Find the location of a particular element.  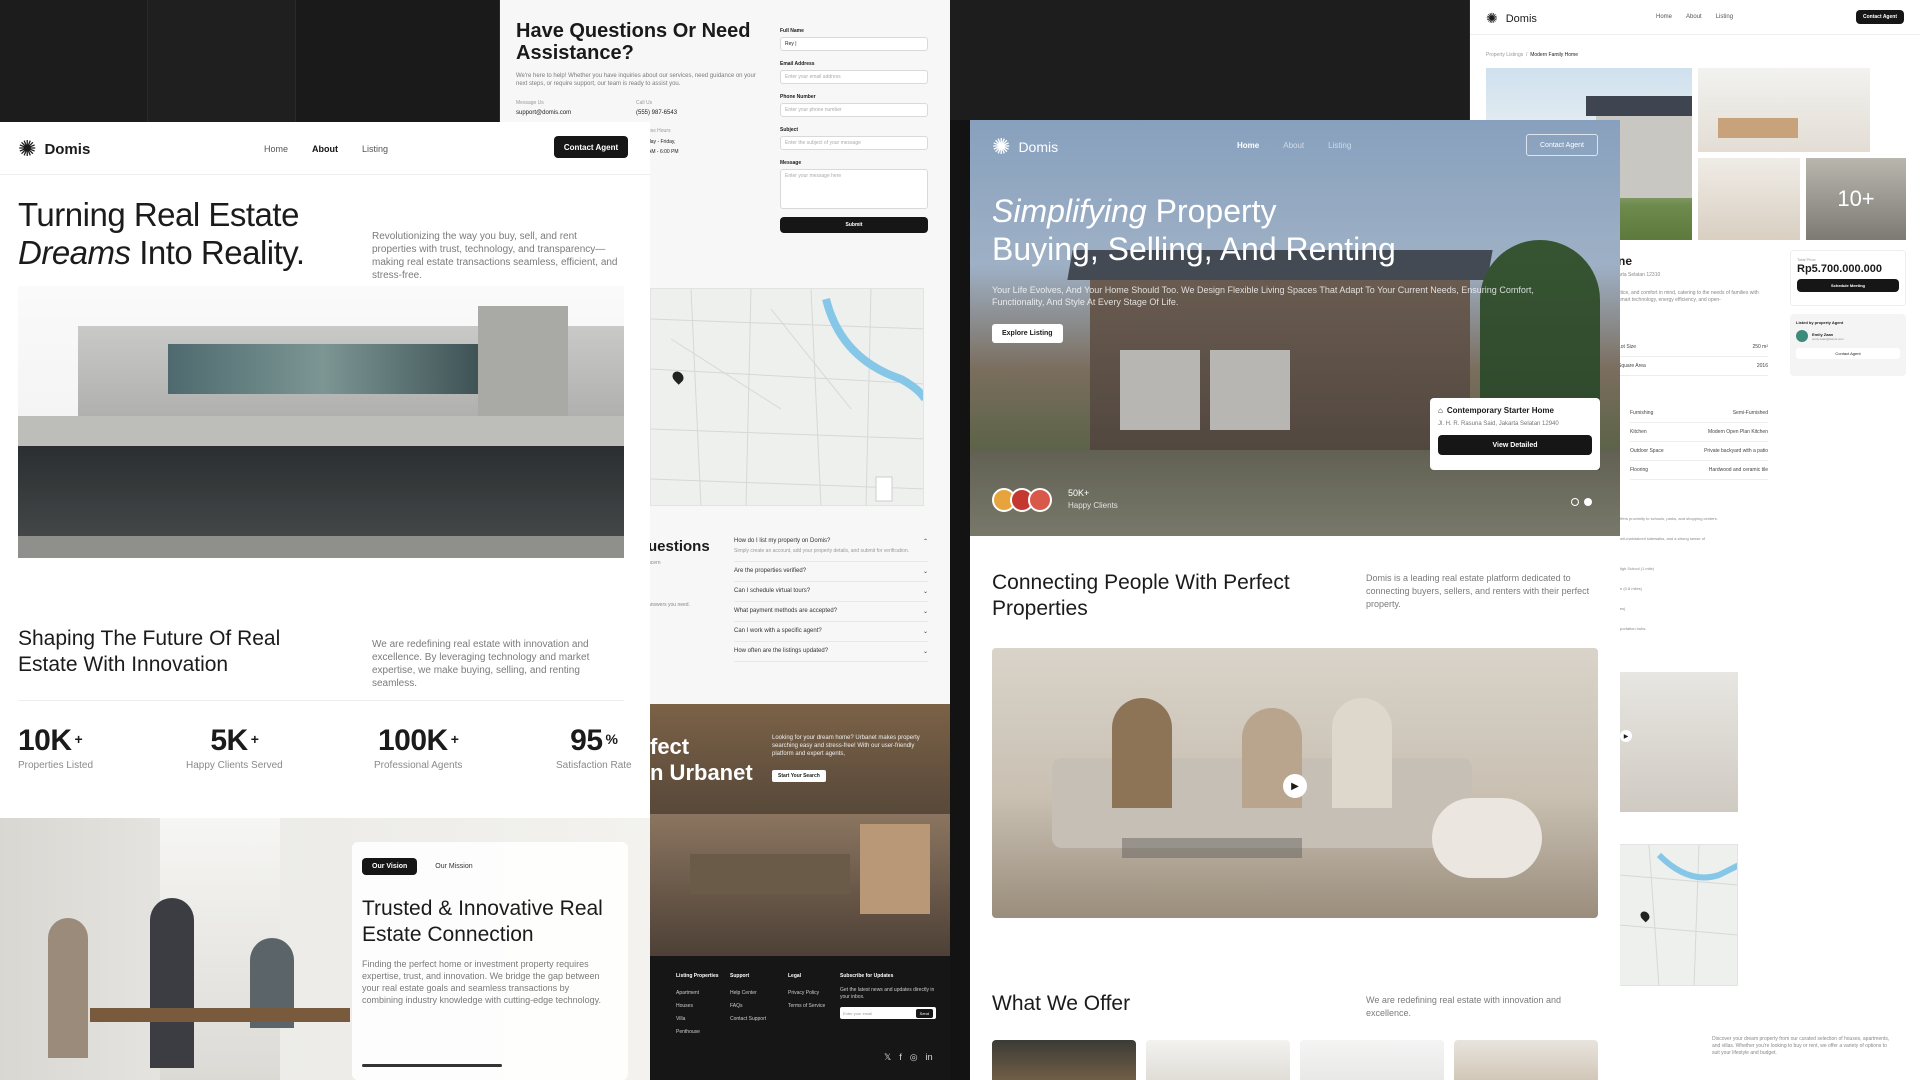

agent-email: emily.zaan@domis.com is located at coordinates (1828, 339).